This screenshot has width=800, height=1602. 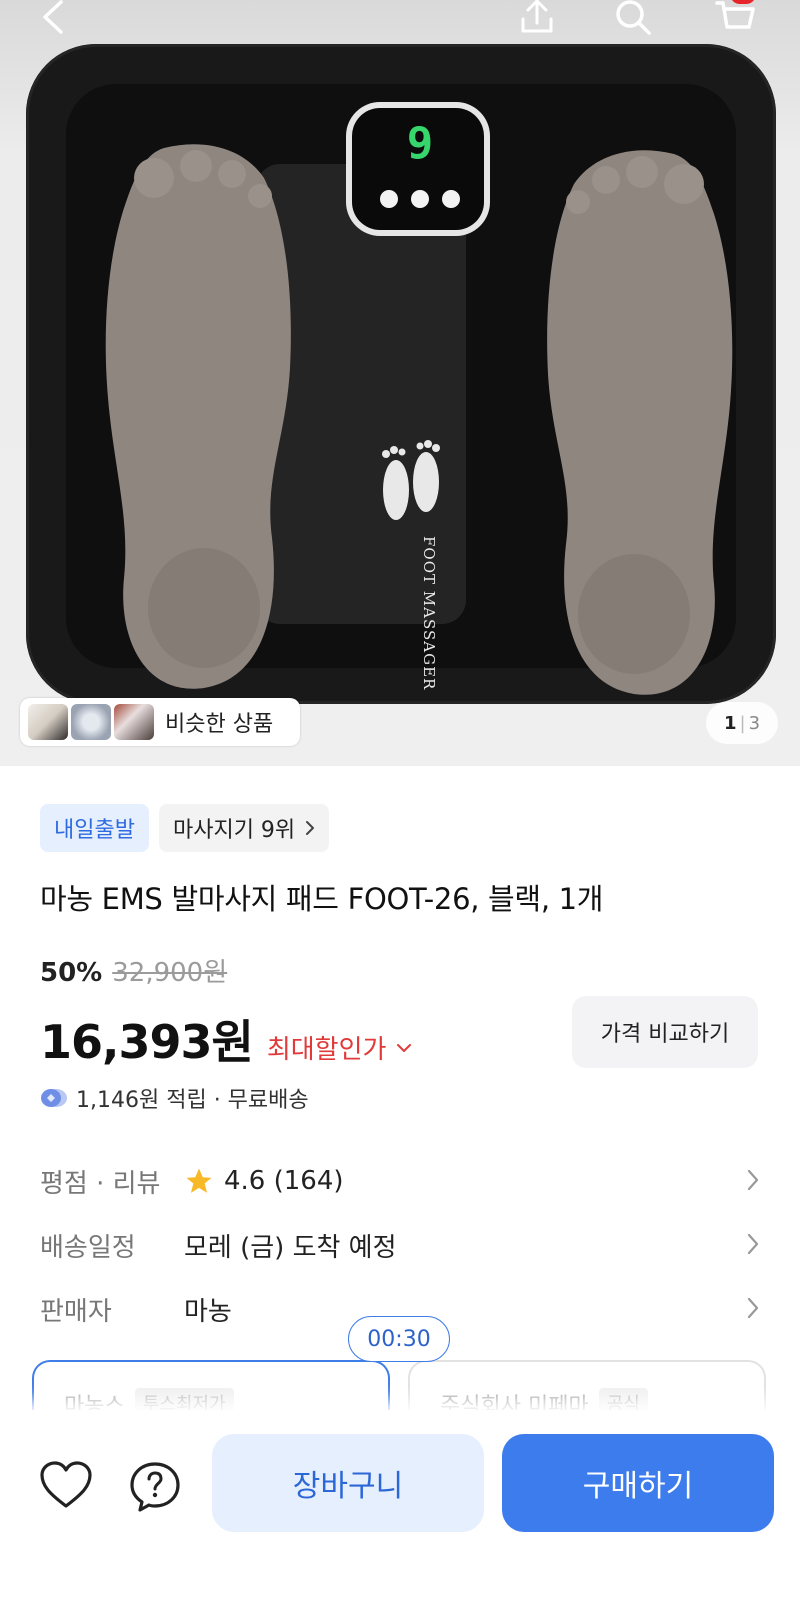 I want to click on rating-value: 4.6 (164), so click(x=284, y=1181).